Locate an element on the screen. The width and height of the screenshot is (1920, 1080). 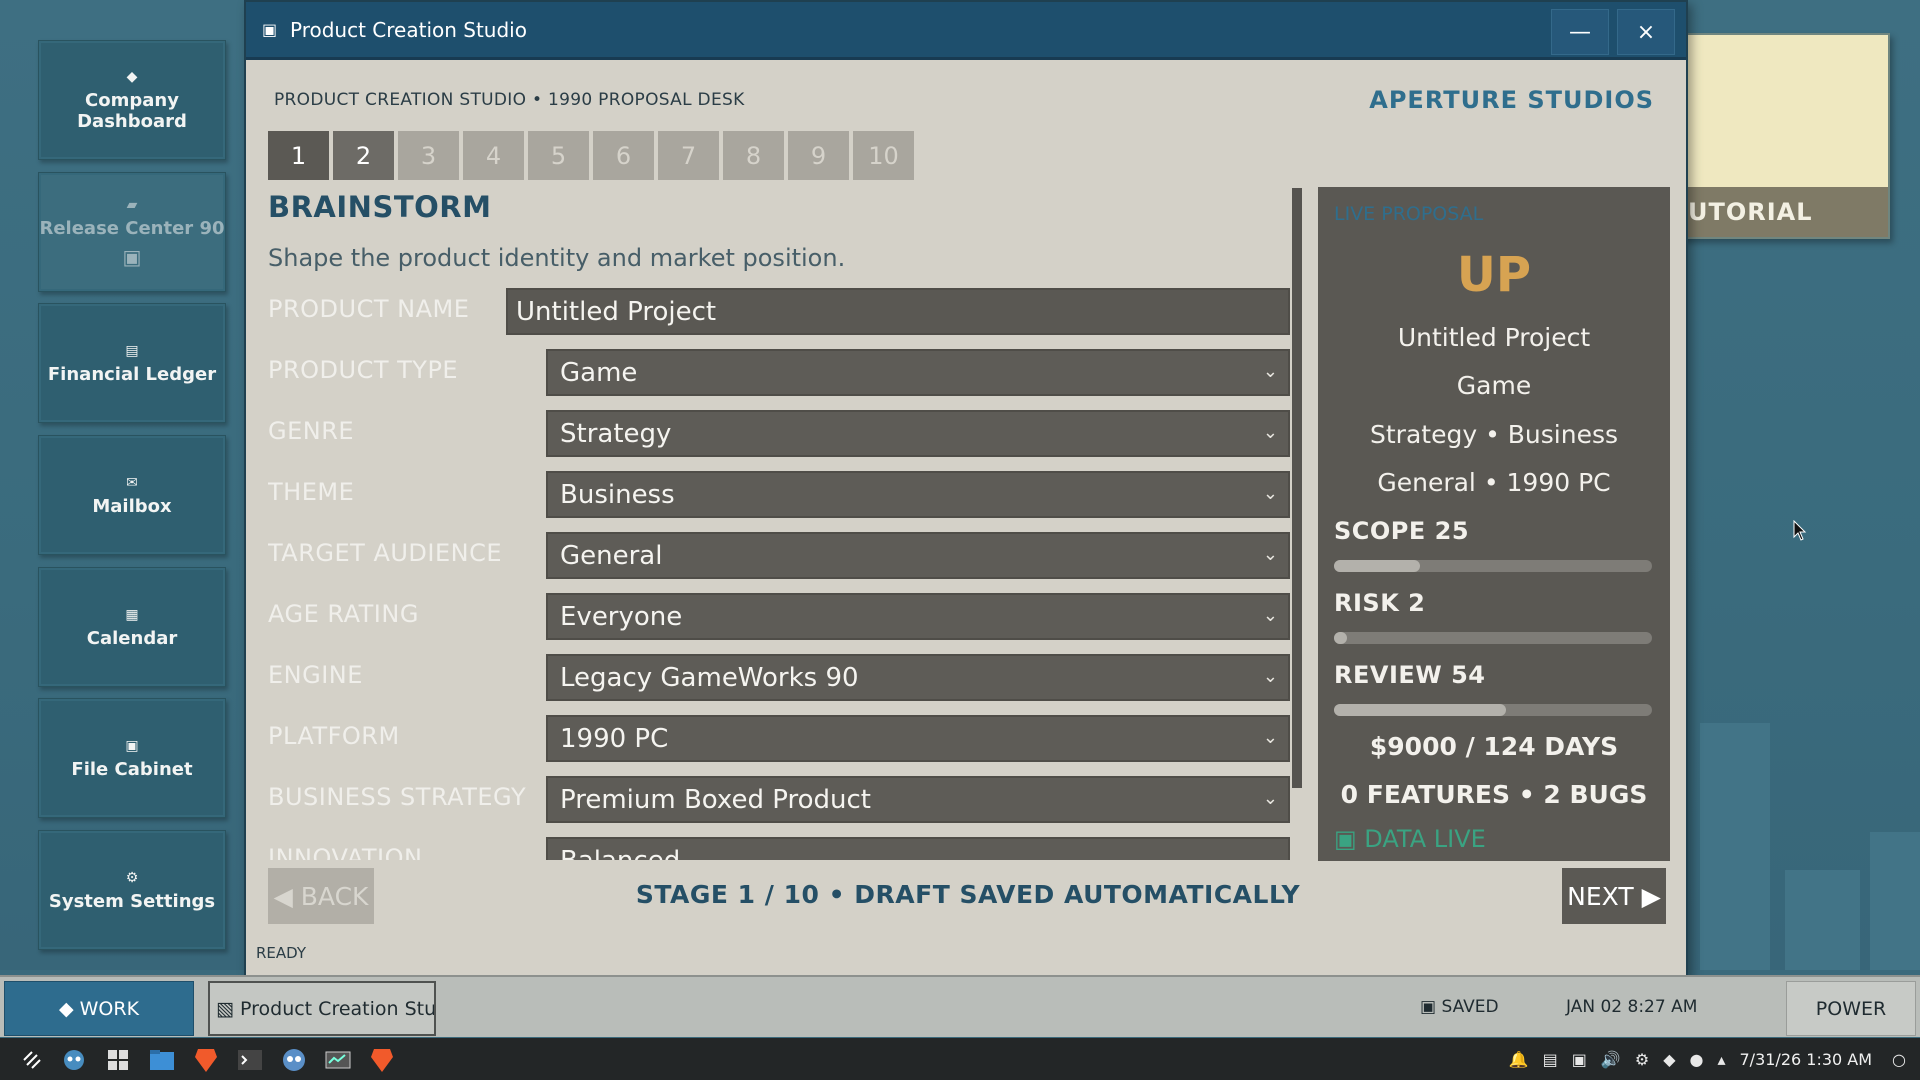
scrollbar-thumb is located at coordinates (1297, 488).